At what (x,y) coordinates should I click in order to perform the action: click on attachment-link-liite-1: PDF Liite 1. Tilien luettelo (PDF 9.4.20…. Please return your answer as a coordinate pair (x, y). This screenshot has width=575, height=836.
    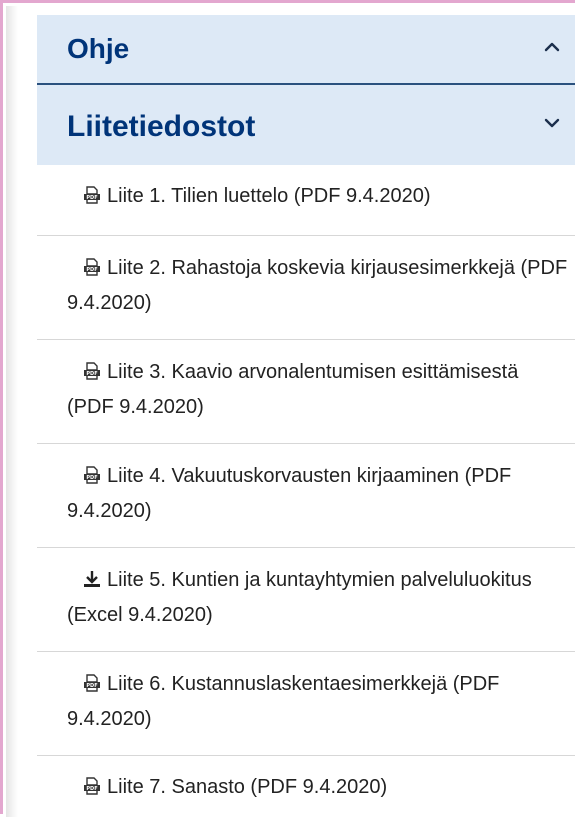
    Looking at the image, I should click on (306, 200).